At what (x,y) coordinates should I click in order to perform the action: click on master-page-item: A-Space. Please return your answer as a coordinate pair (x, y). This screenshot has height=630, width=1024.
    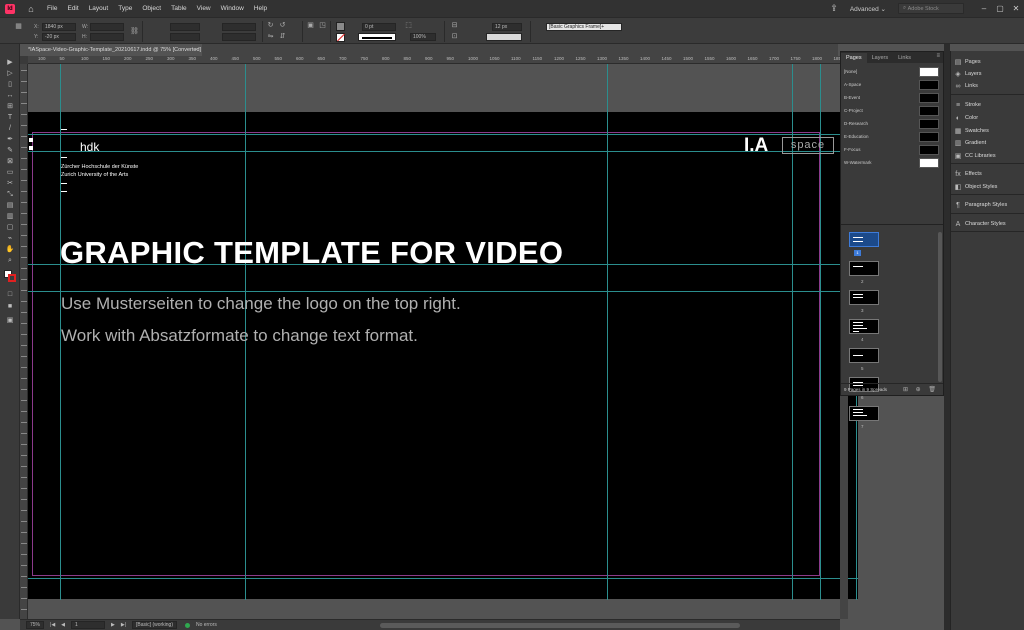
    Looking at the image, I should click on (892, 85).